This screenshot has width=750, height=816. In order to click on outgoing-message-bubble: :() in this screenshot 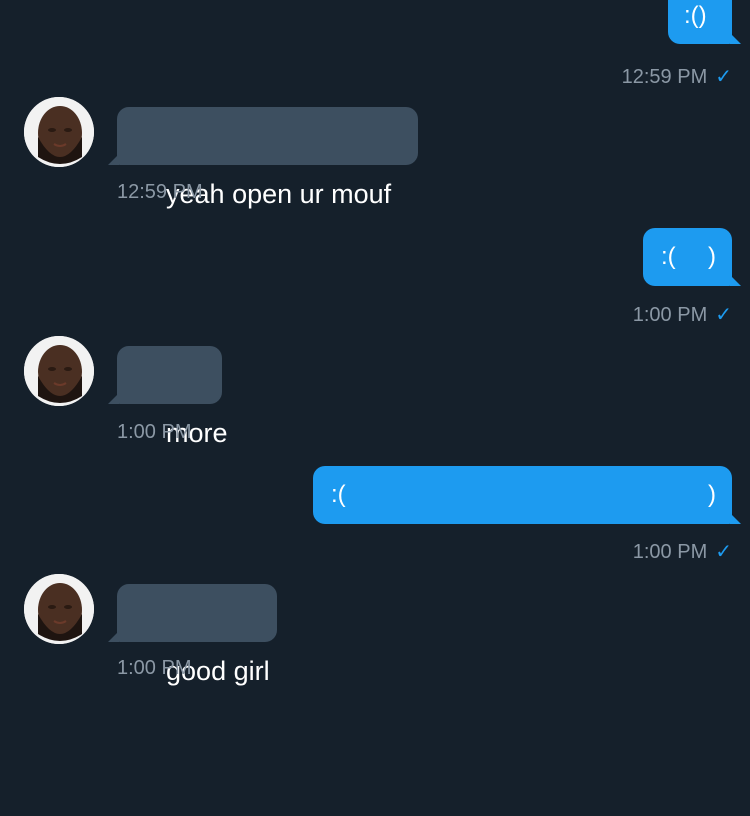, I will do `click(704, 22)`.